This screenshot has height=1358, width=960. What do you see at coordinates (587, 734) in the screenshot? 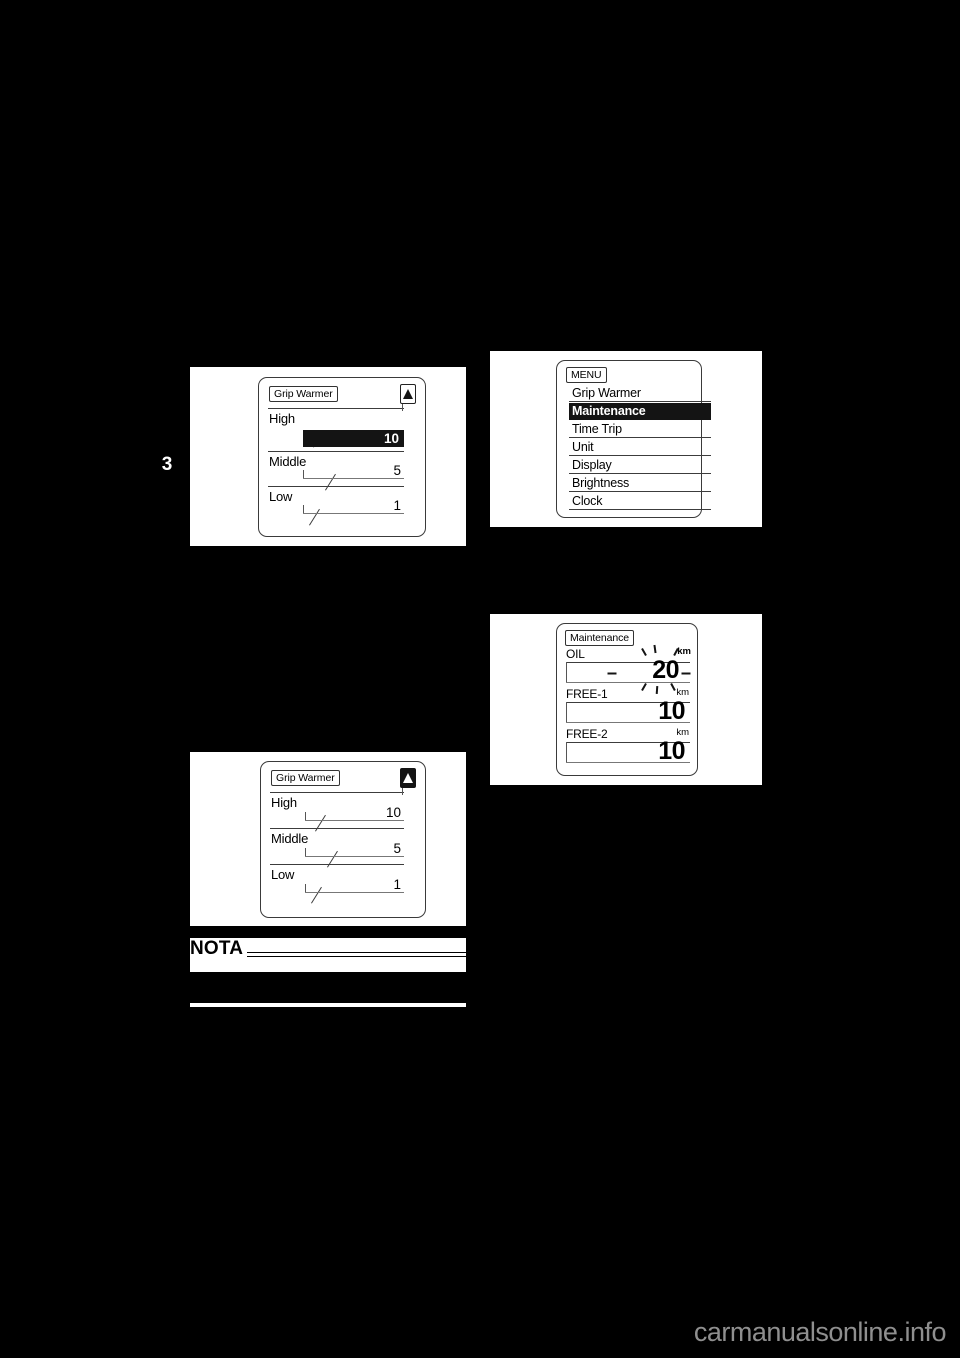
I see `maintenance-label-free-2: FREE-2` at bounding box center [587, 734].